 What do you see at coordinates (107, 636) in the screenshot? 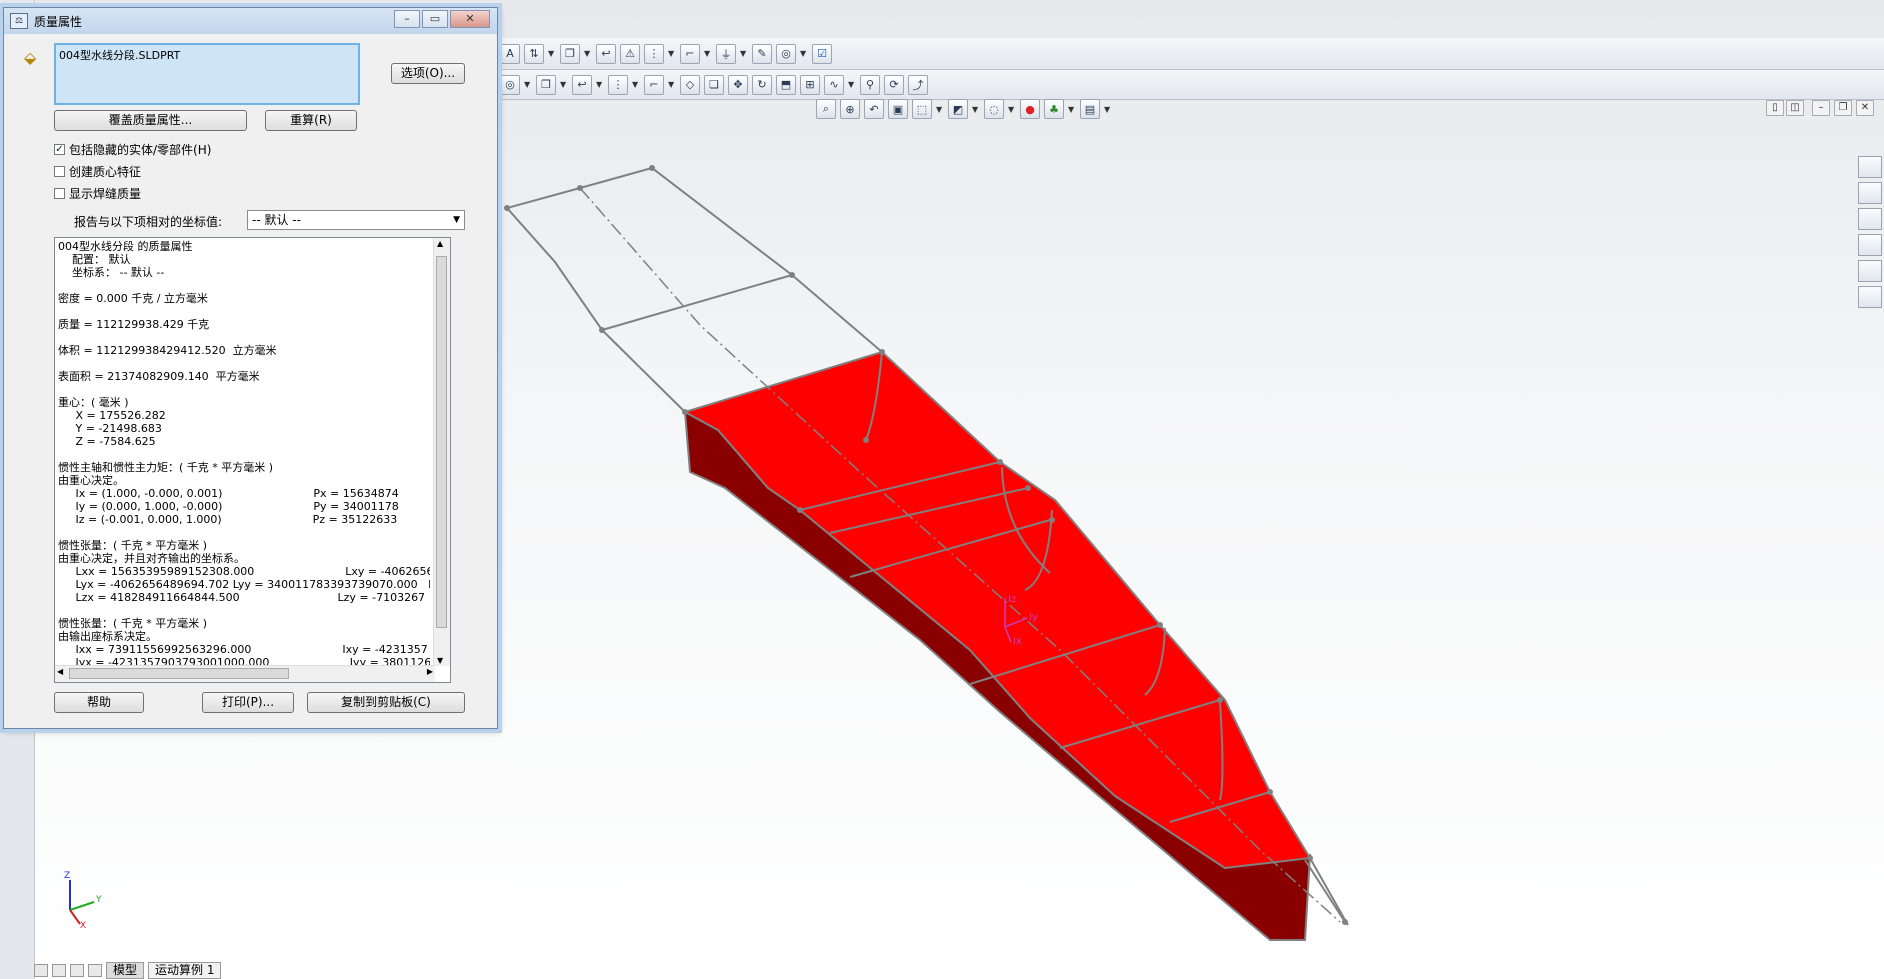
I see `report-line: 由输出座标系决定。` at bounding box center [107, 636].